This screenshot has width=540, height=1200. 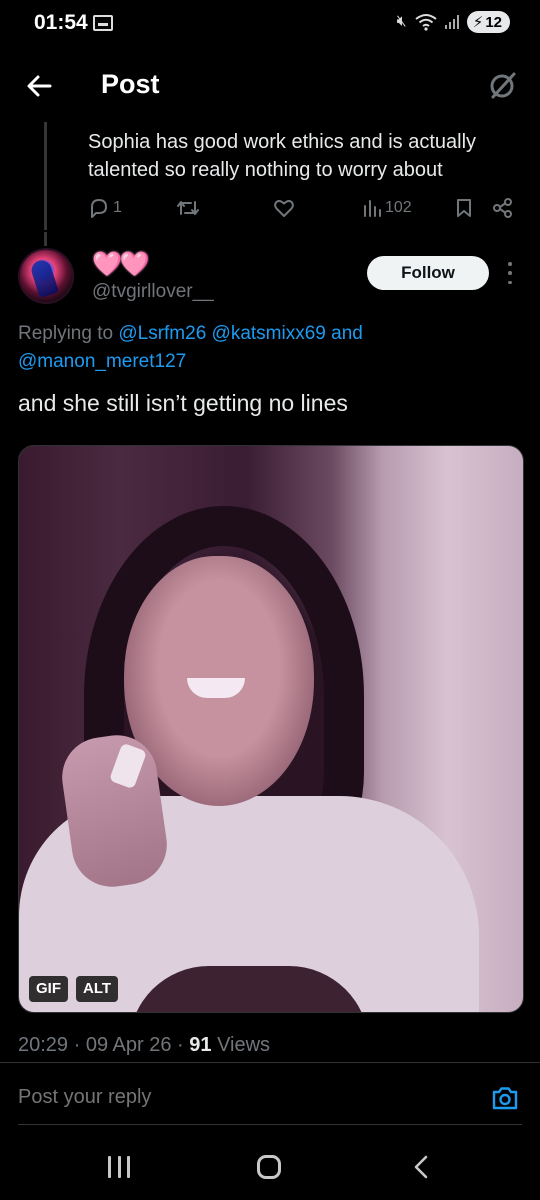 I want to click on reply-input, so click(x=218, y=1097).